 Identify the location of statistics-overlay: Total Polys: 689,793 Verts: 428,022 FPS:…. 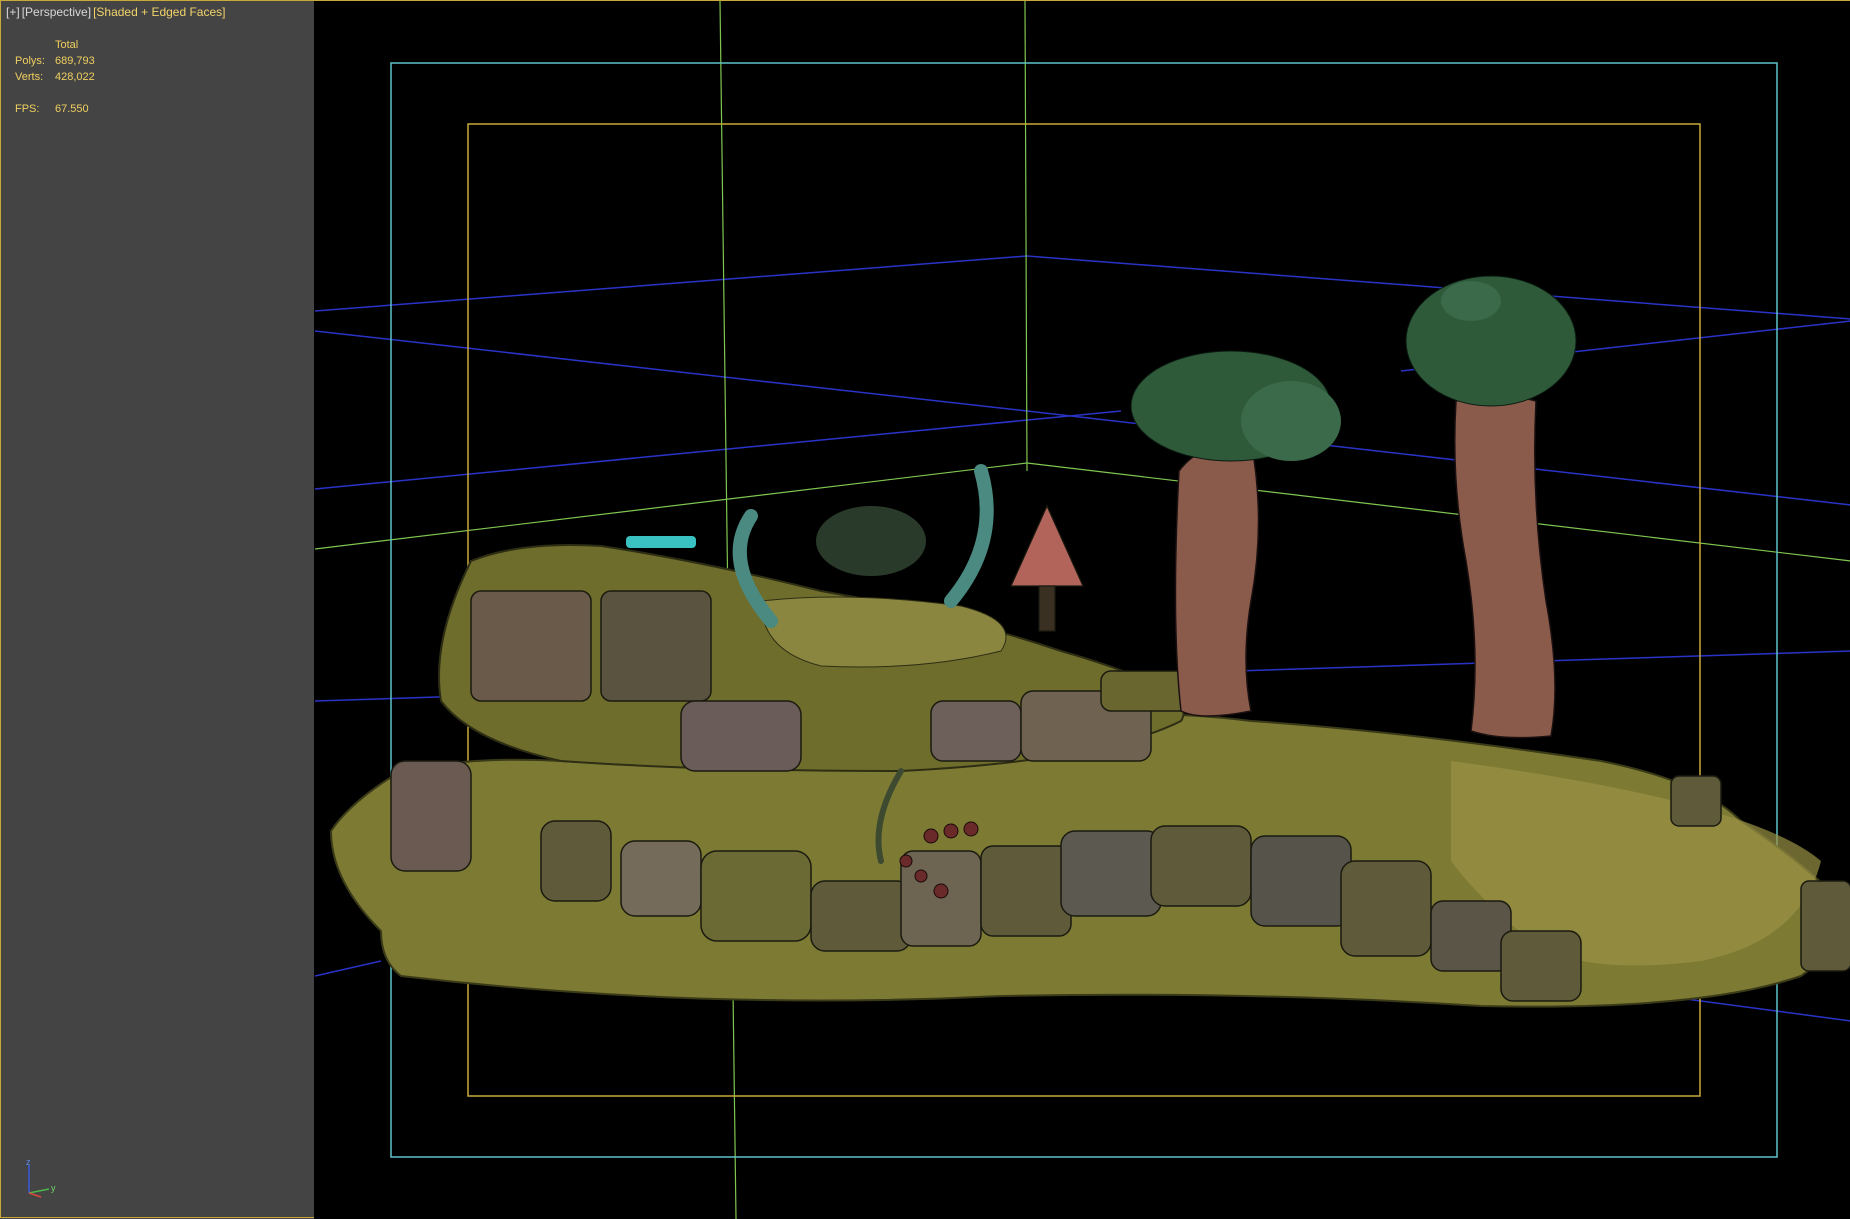
(55, 77).